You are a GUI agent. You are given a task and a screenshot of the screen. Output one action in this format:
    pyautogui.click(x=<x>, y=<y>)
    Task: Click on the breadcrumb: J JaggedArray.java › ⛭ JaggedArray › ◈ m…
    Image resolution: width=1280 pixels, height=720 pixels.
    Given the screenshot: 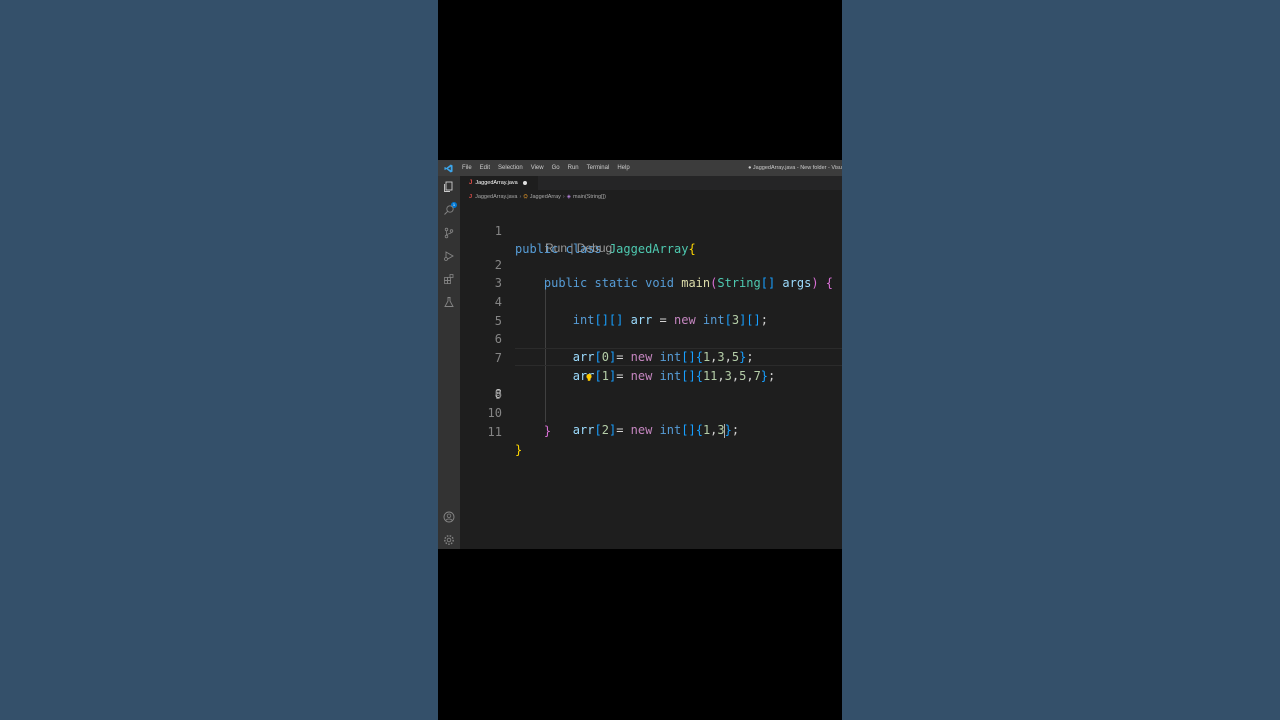 What is the action you would take?
    pyautogui.click(x=651, y=197)
    